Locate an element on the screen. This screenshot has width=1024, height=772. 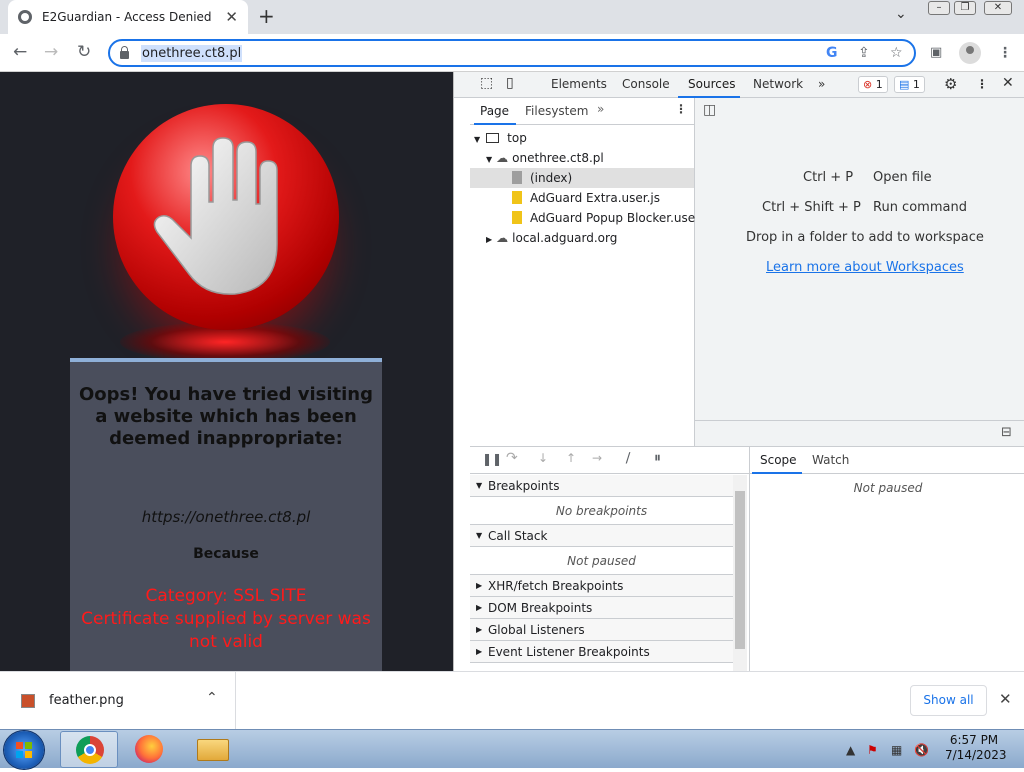
toggle-debugger-icon: ⊟ is located at coordinates (1006, 432).